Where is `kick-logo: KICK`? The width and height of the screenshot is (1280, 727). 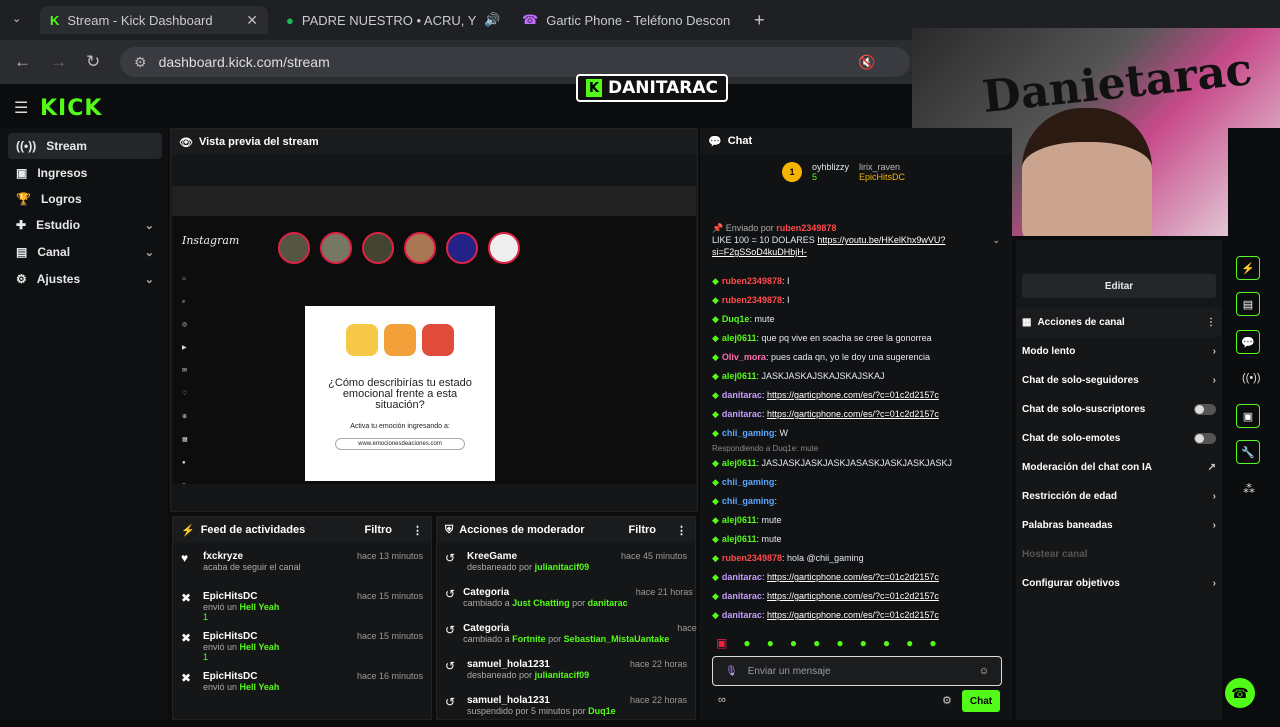
kick-logo: KICK is located at coordinates (71, 108).